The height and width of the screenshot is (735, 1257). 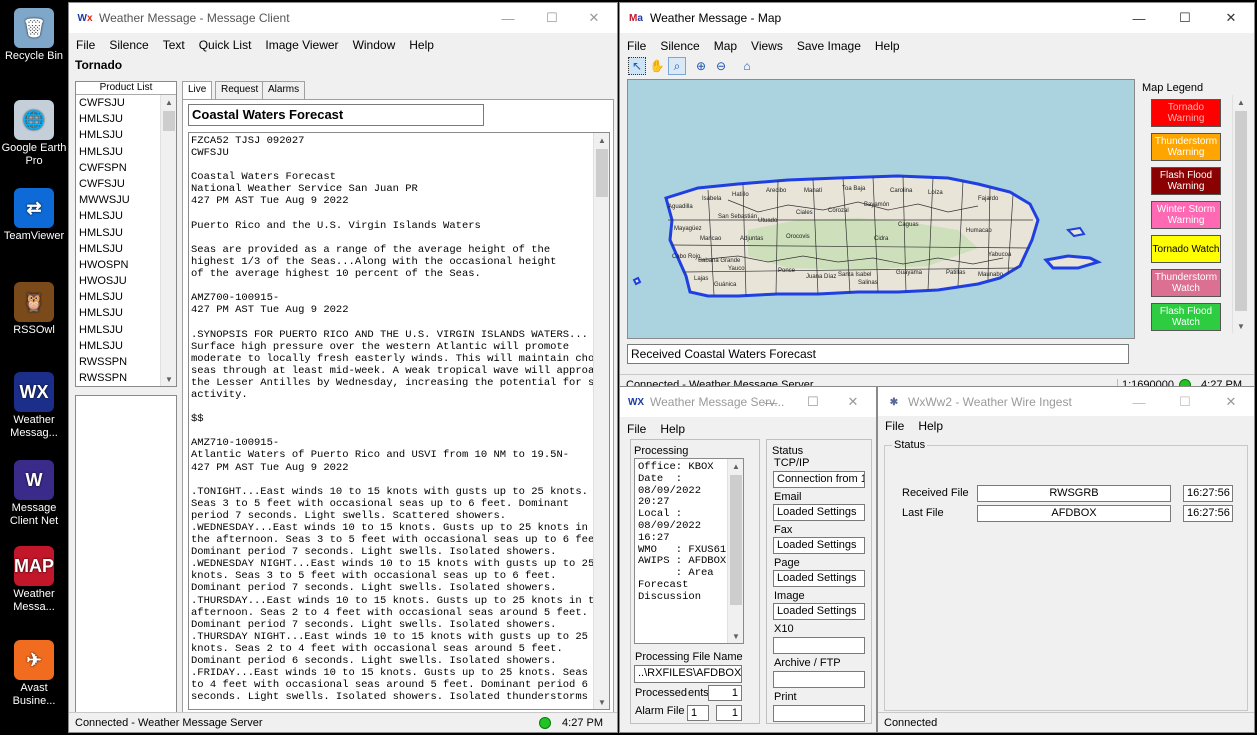 I want to click on map-place-label: Sabana Grande, so click(x=719, y=261).